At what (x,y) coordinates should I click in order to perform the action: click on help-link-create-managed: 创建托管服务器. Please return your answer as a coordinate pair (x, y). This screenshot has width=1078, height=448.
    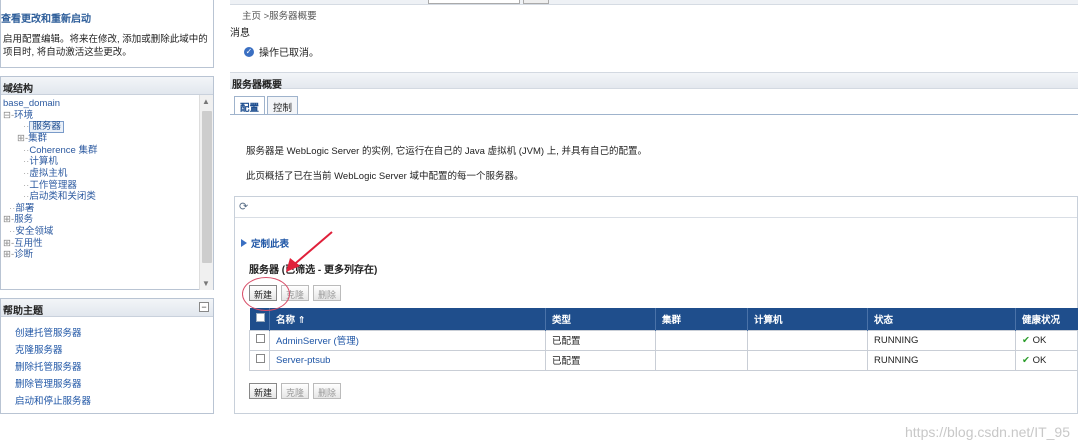
    Looking at the image, I should click on (107, 333).